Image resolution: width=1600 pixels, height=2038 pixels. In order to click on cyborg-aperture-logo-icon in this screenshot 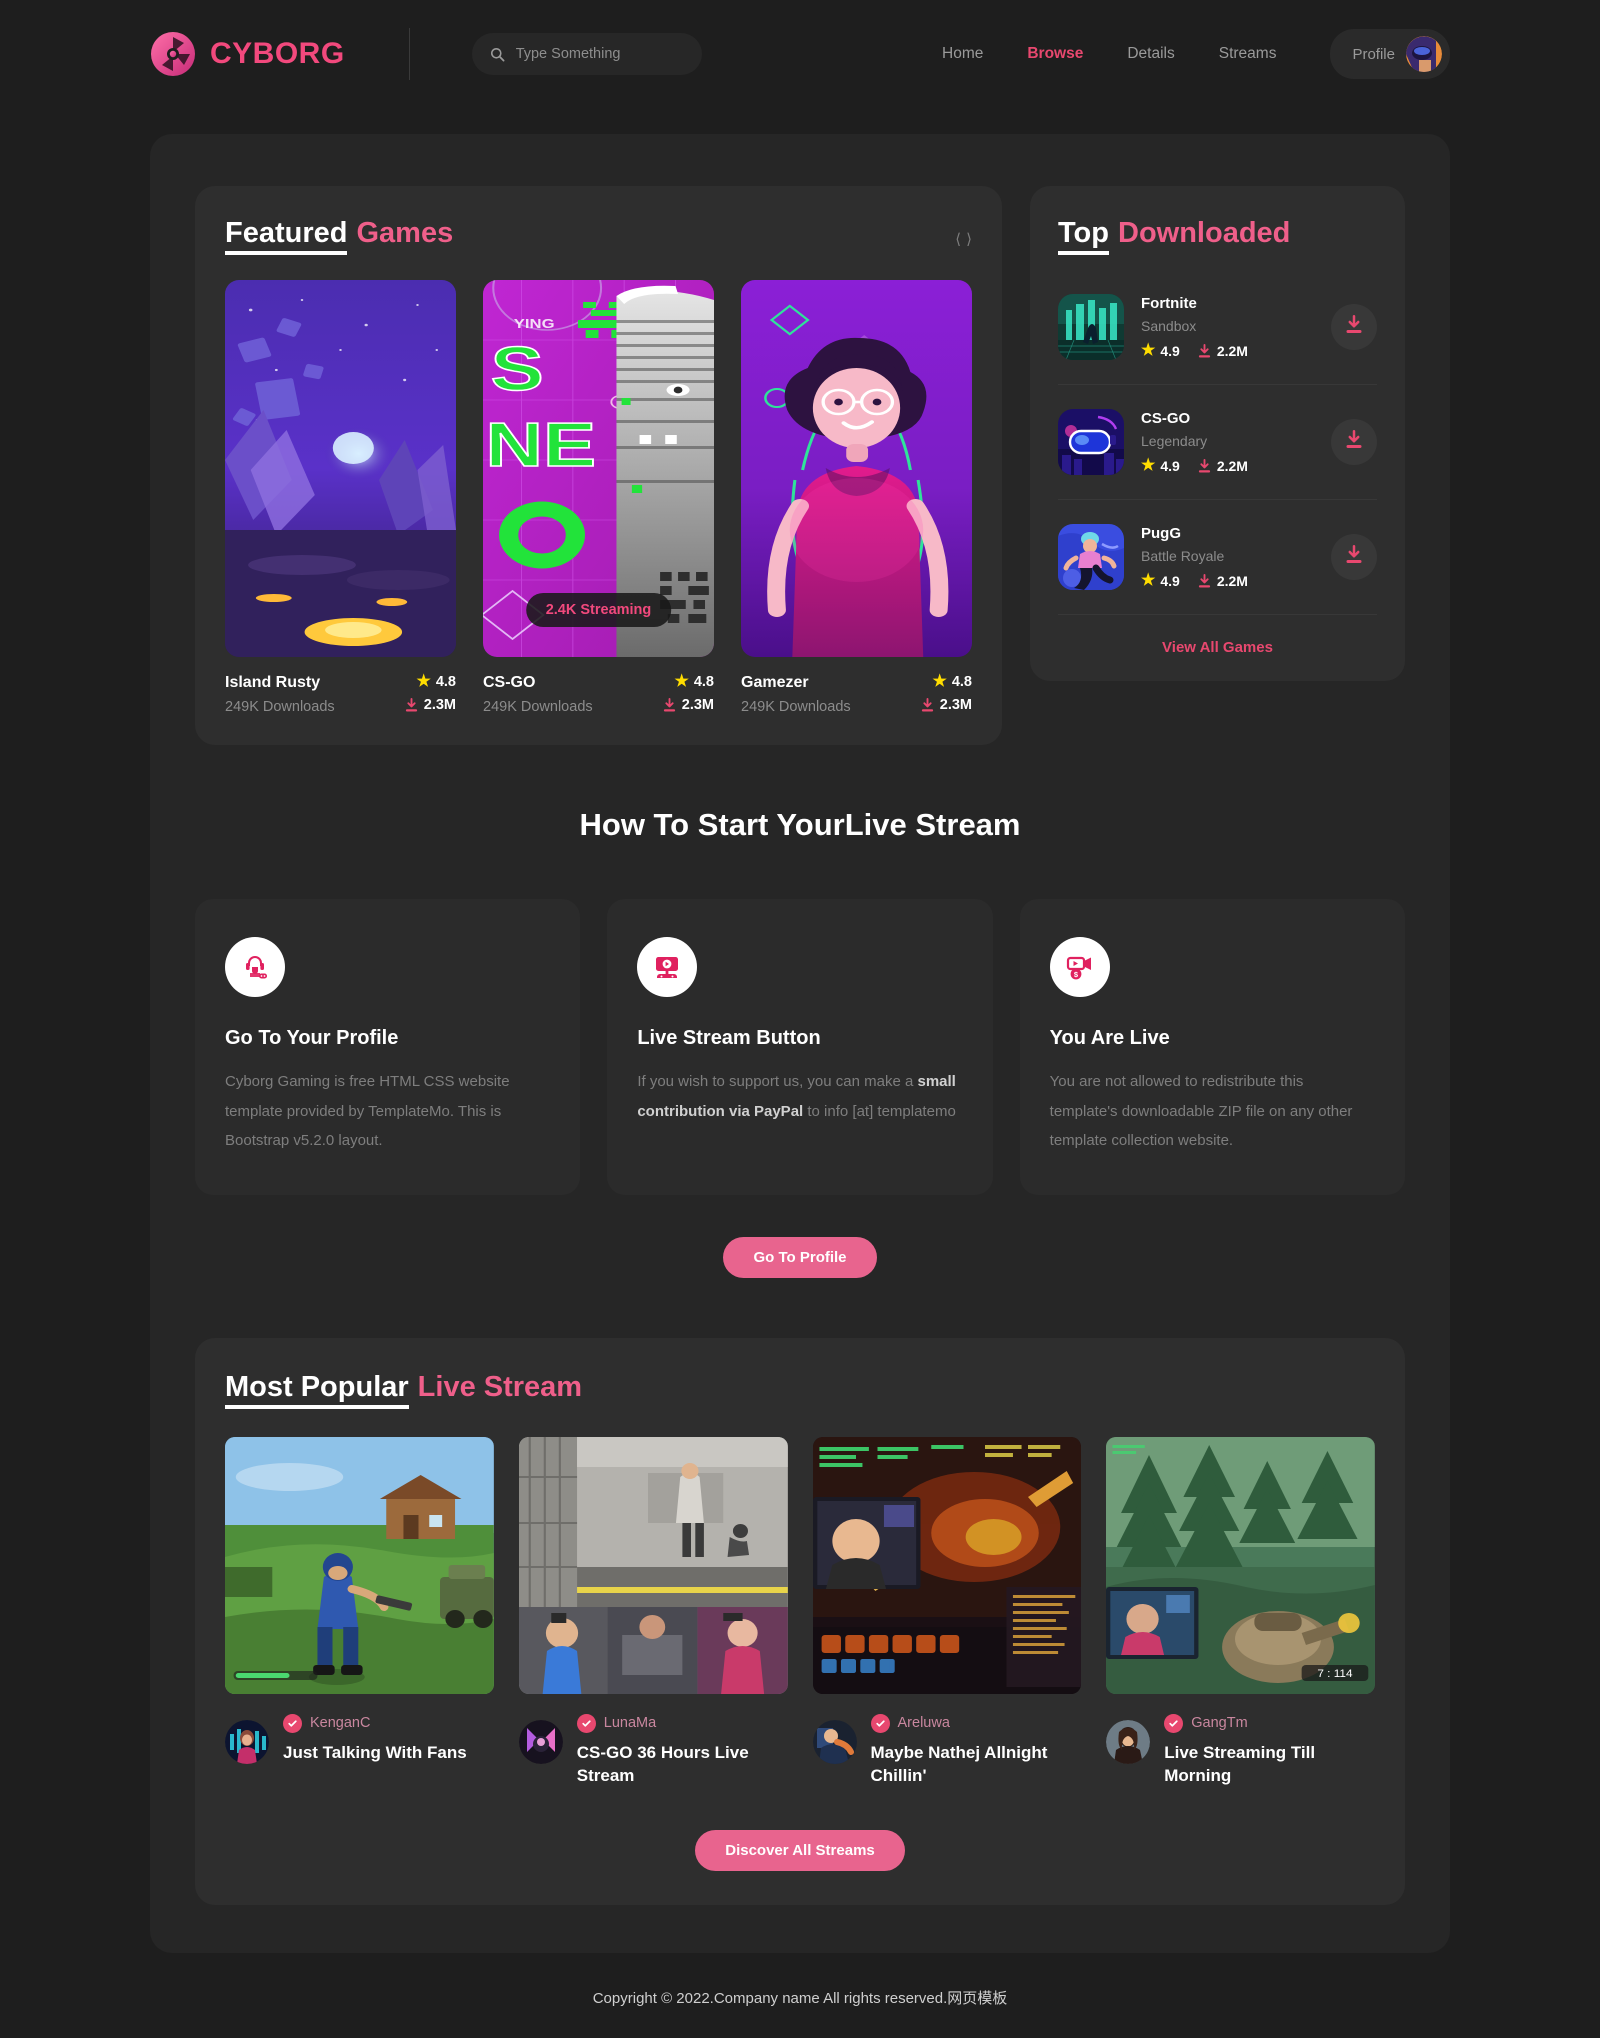, I will do `click(173, 54)`.